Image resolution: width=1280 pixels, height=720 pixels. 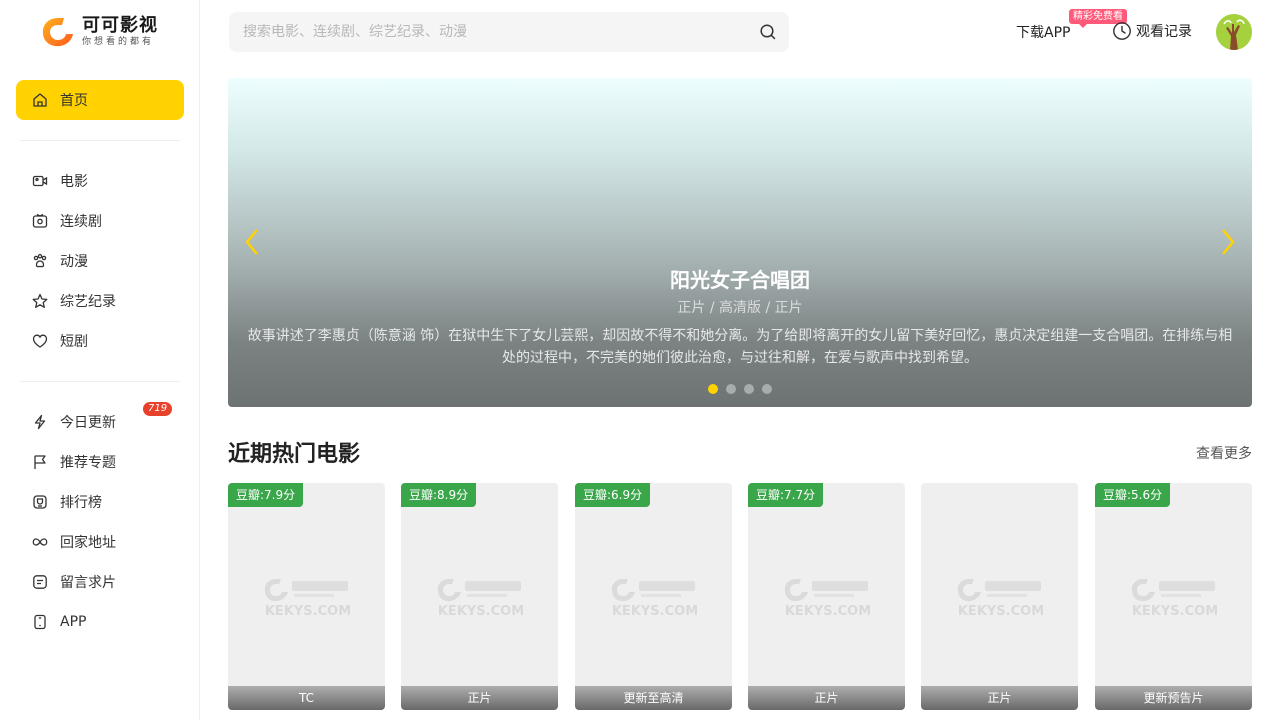 I want to click on movie-card: 豆瓣:8.9分 KEKYS.COM 正片, so click(x=479, y=596).